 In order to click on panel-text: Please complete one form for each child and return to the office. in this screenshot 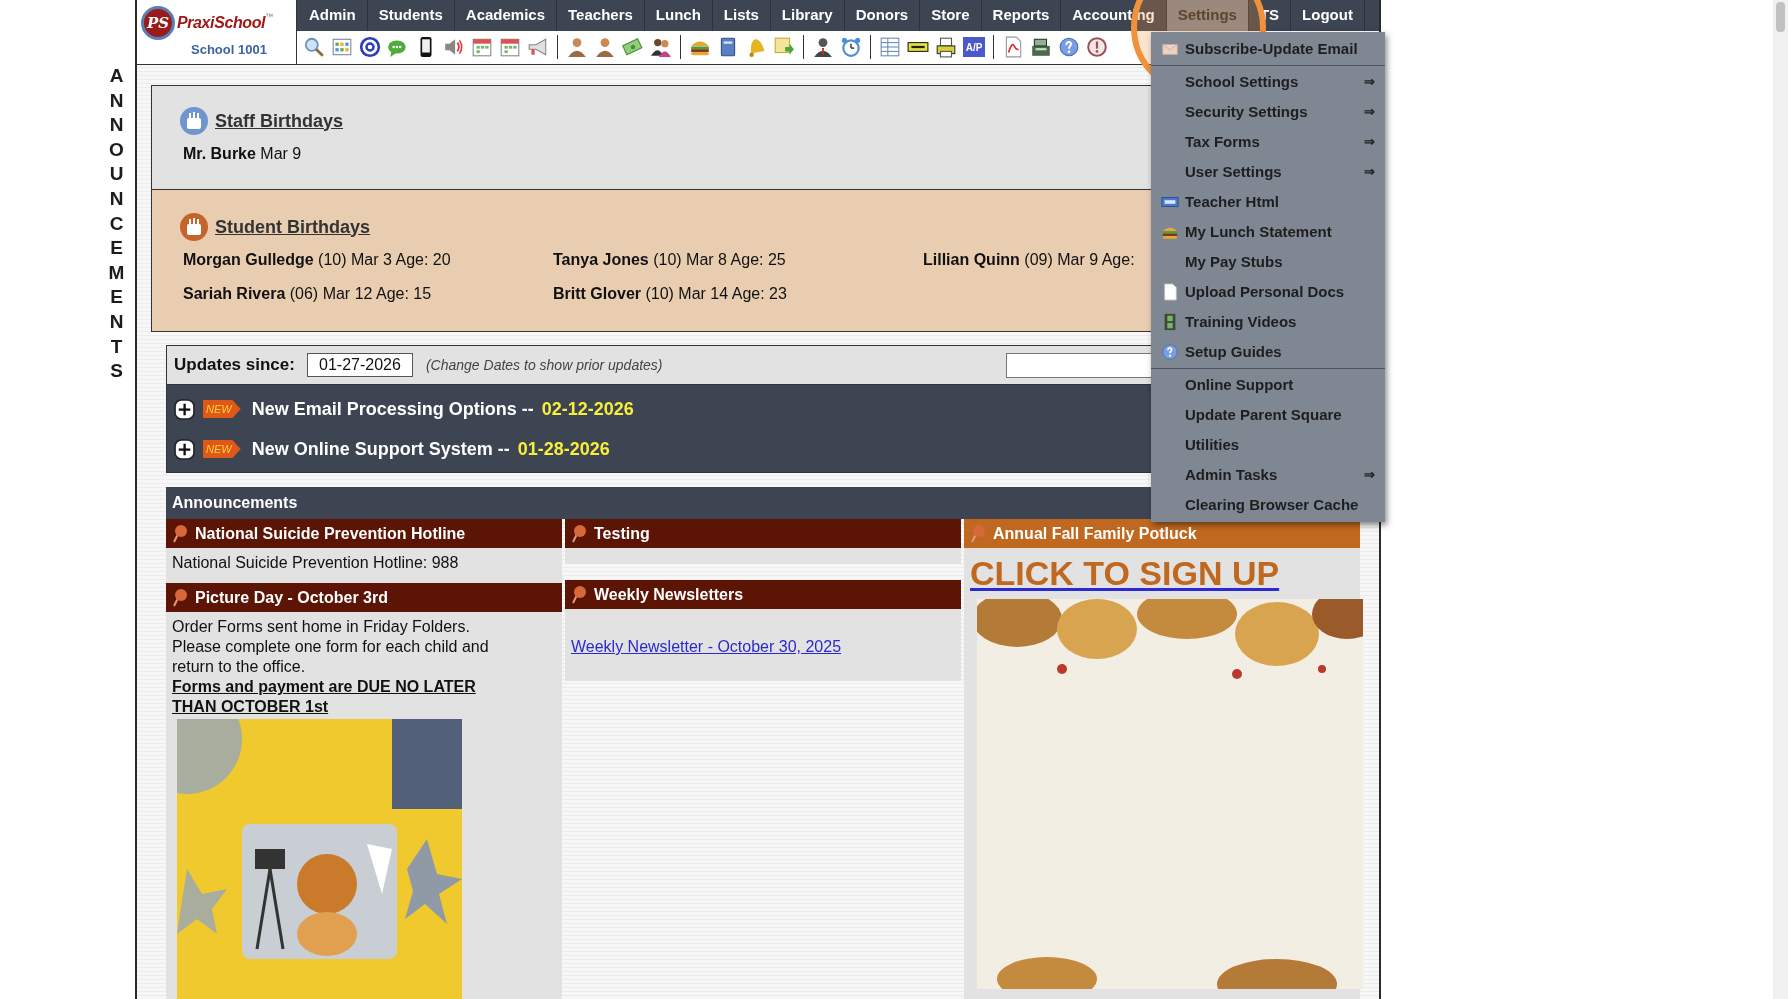, I will do `click(331, 657)`.